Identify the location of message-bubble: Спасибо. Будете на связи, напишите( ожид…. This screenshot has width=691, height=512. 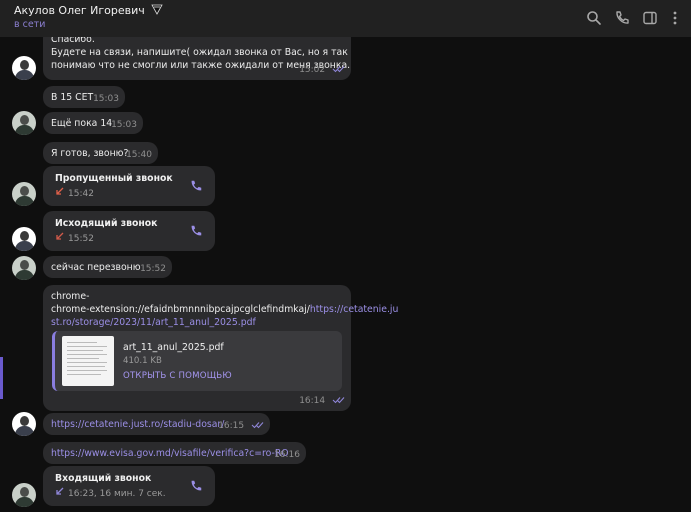
(197, 58).